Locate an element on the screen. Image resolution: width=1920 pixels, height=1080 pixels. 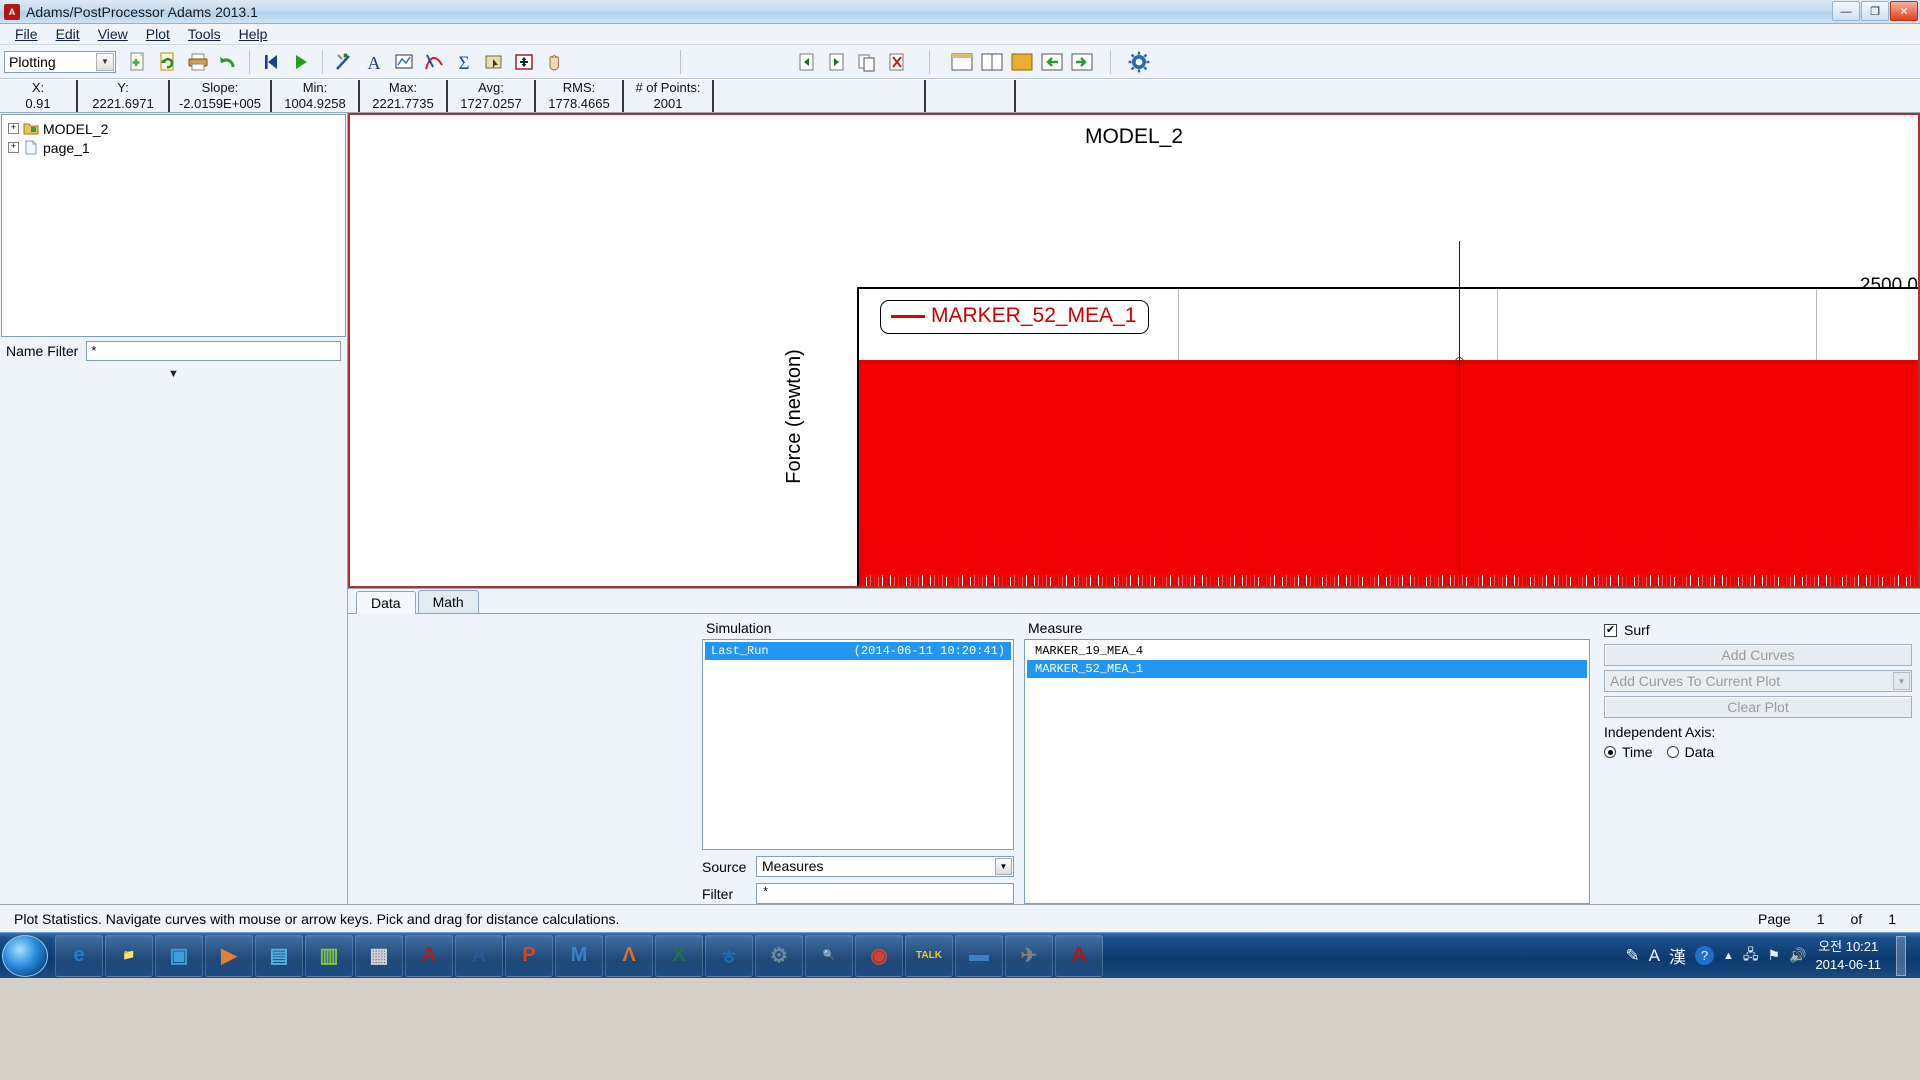
taskbar-blue-icon: ▬ is located at coordinates (979, 955).